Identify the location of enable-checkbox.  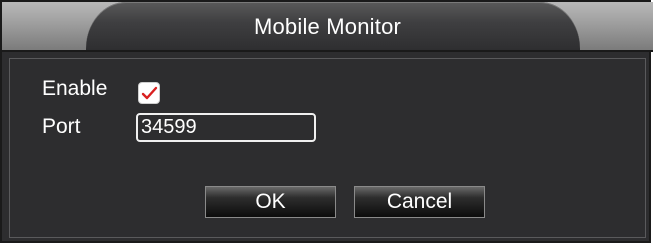
(149, 93).